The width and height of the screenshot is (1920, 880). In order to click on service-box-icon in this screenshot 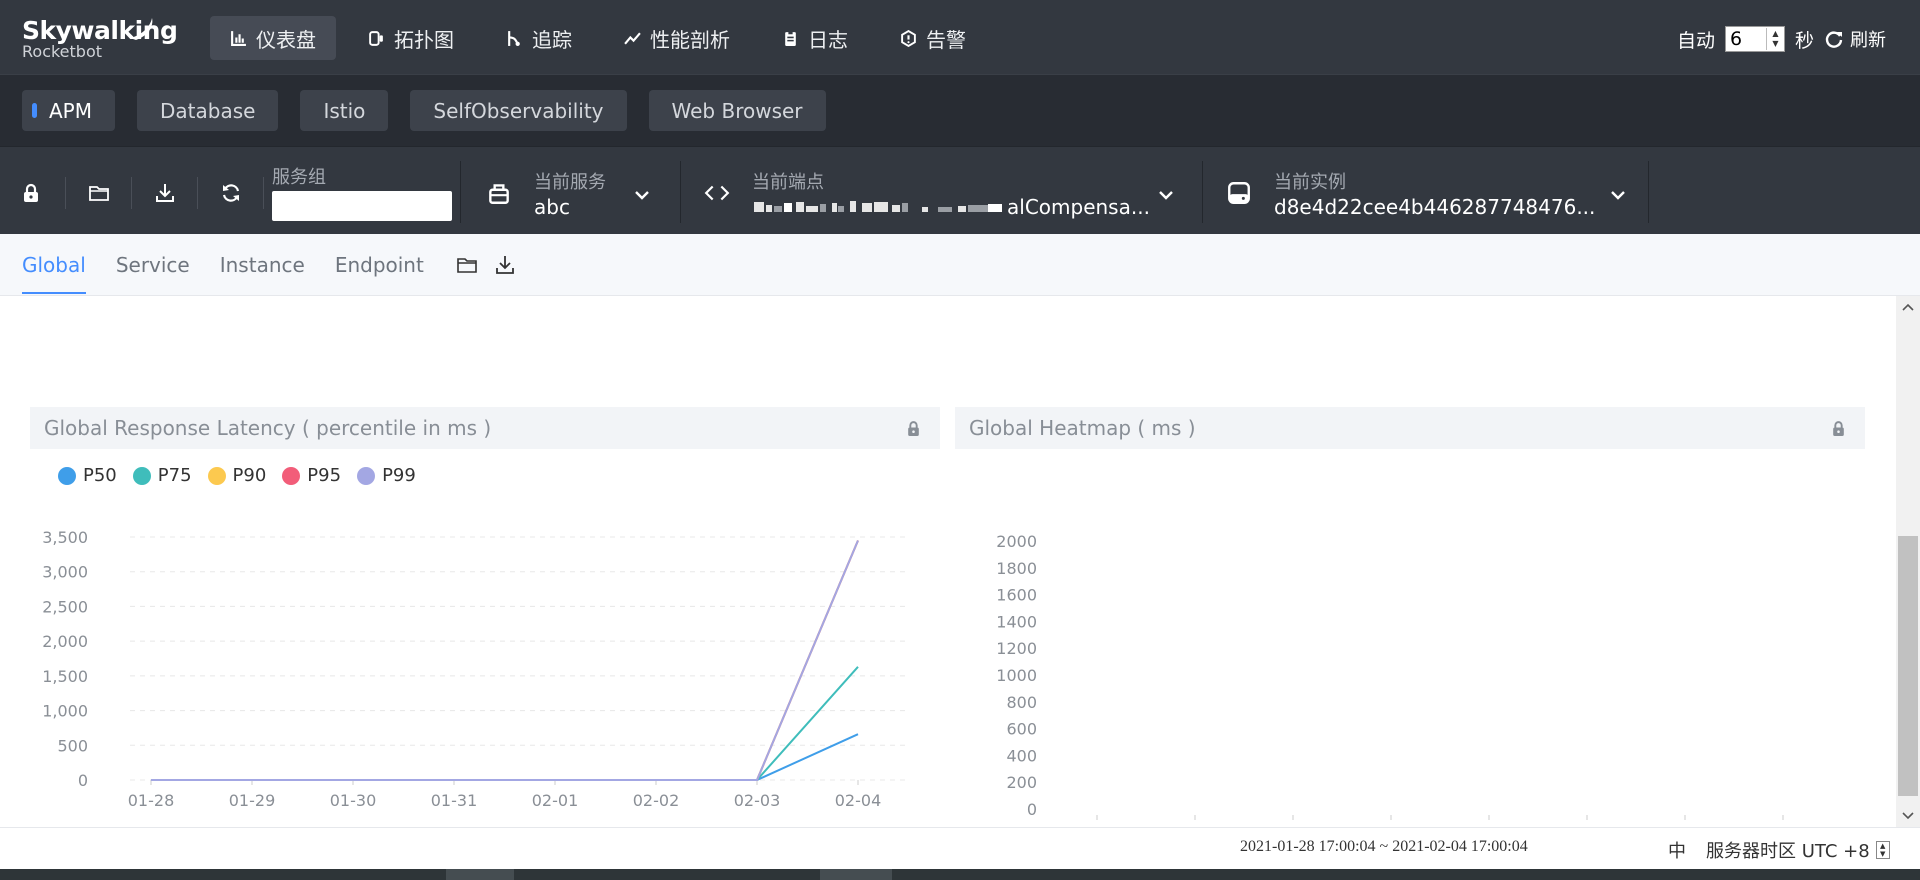, I will do `click(499, 194)`.